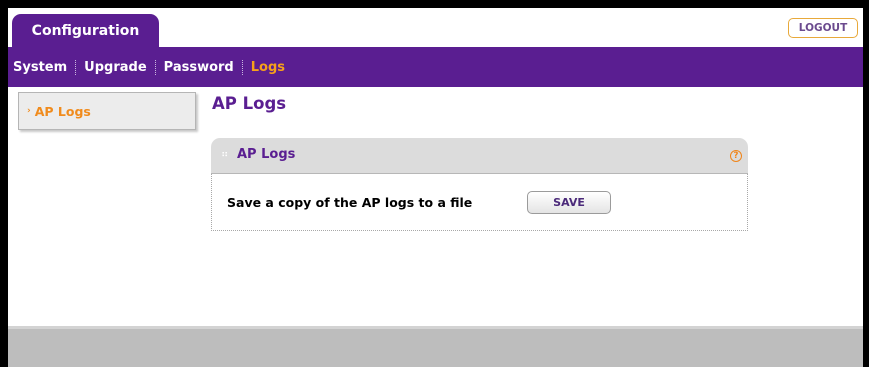  What do you see at coordinates (107, 111) in the screenshot?
I see `sidebar-item-ap-logs: › AP Logs` at bounding box center [107, 111].